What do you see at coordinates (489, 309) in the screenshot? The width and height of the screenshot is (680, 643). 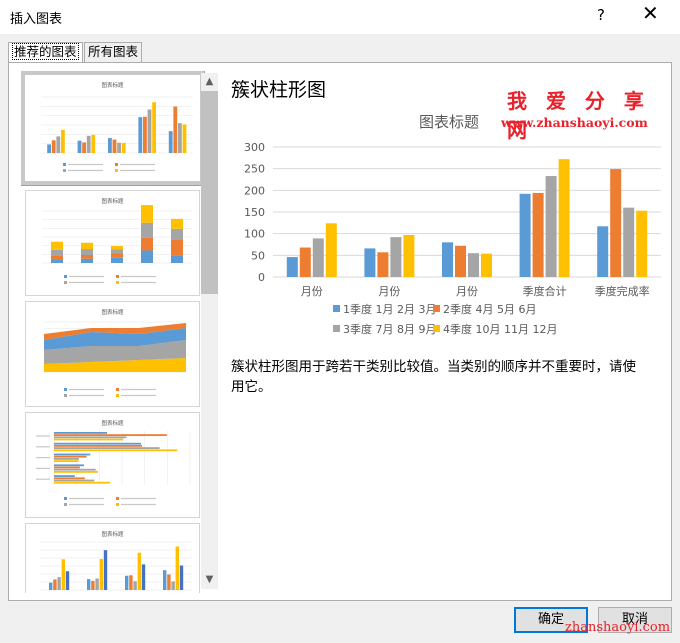 I see `legend-label: 2季度 4月 5月 6月` at bounding box center [489, 309].